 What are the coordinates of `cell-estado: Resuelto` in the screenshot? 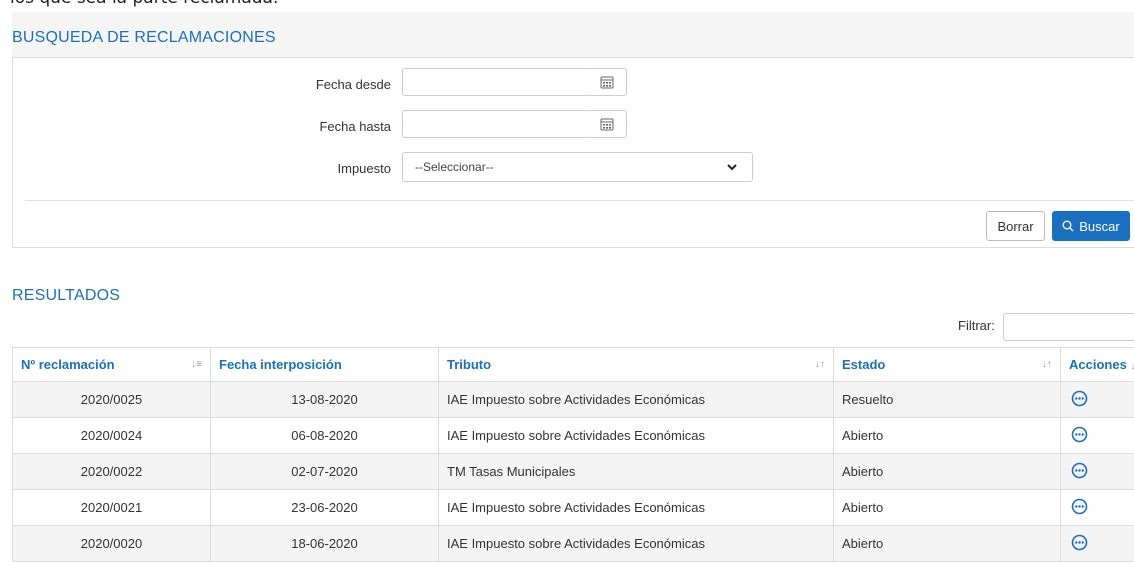 It's located at (947, 400).